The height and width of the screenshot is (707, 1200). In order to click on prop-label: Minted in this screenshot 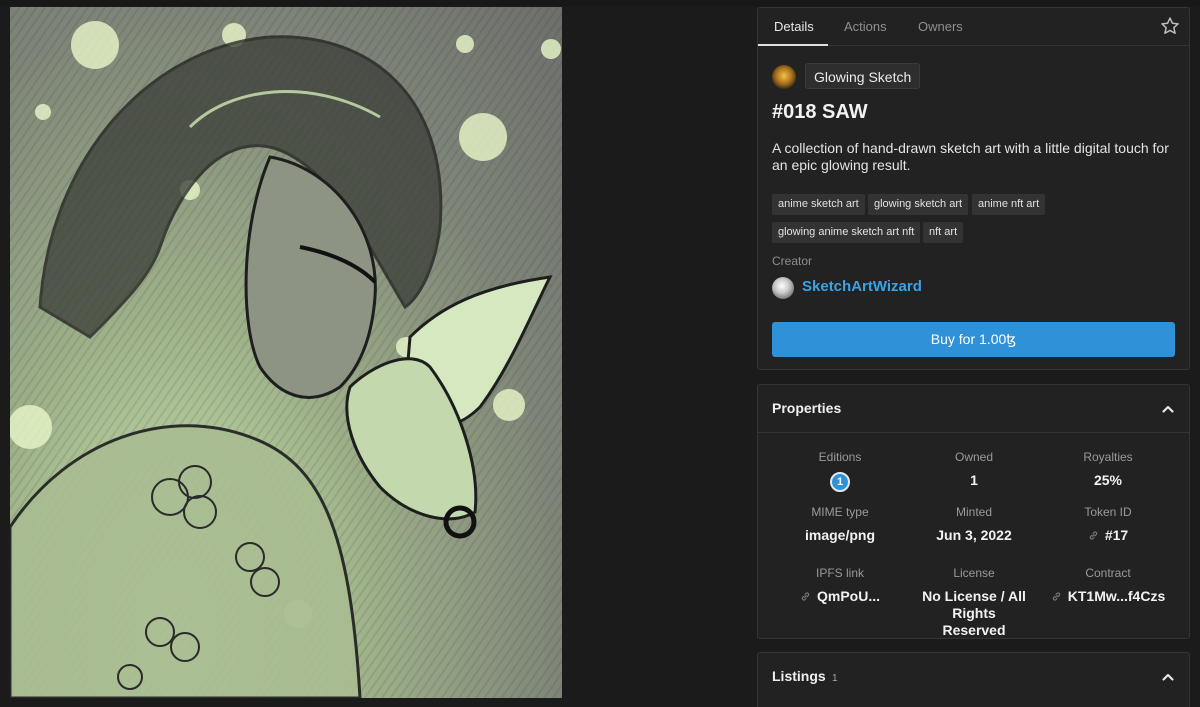, I will do `click(974, 512)`.